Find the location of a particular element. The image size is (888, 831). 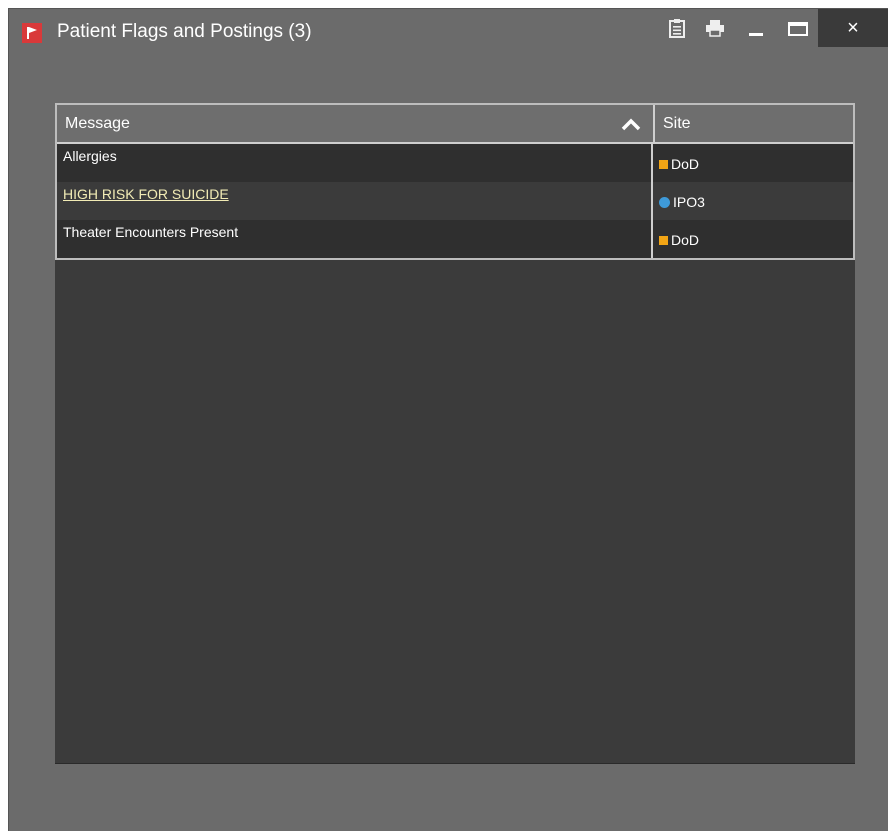

column-header-message: Message is located at coordinates (356, 123).